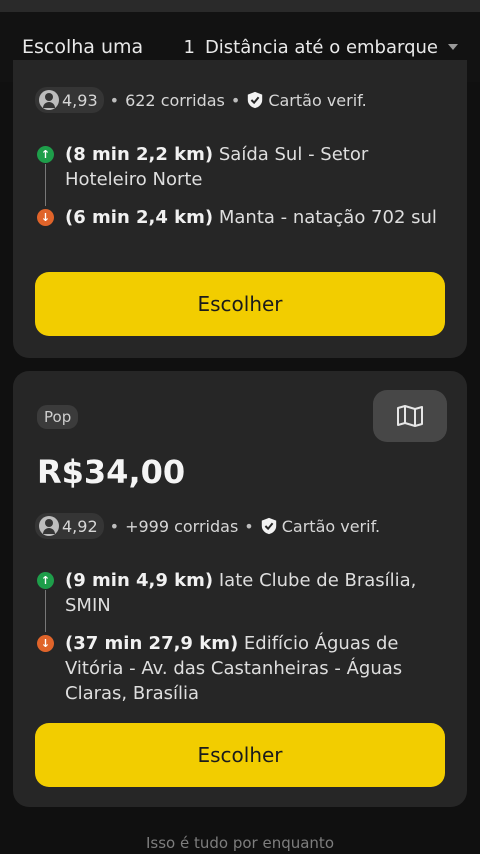  Describe the element at coordinates (175, 100) in the screenshot. I see `ride-count: 622 corridas` at that location.